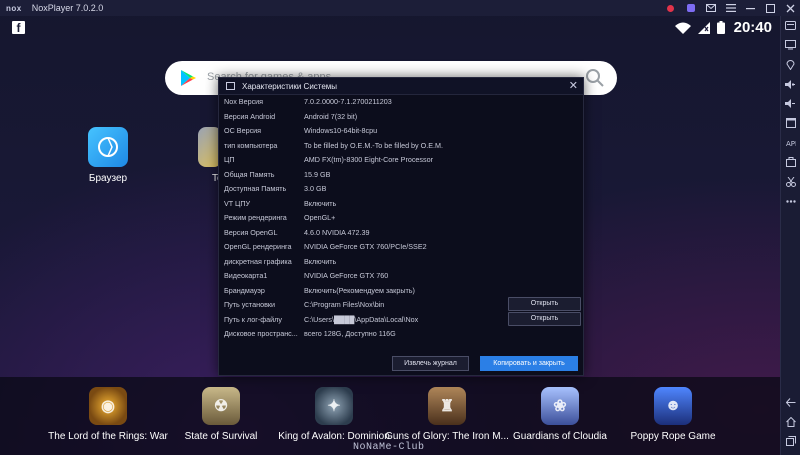  Describe the element at coordinates (108, 147) in the screenshot. I see `browser-icon` at that location.